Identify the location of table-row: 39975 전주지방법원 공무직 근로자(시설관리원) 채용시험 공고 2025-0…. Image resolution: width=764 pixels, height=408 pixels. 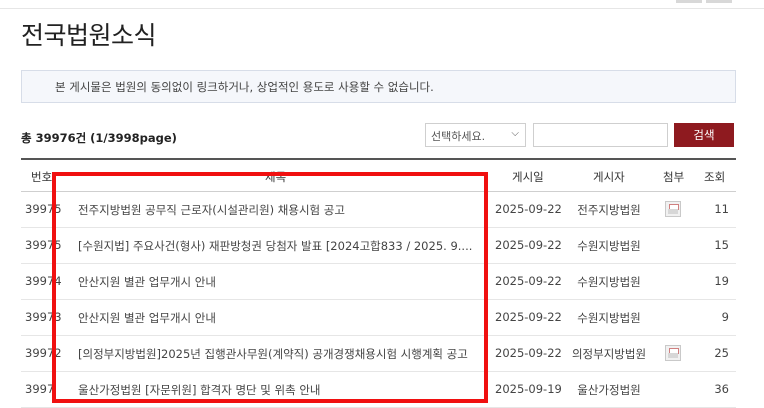
(378, 210).